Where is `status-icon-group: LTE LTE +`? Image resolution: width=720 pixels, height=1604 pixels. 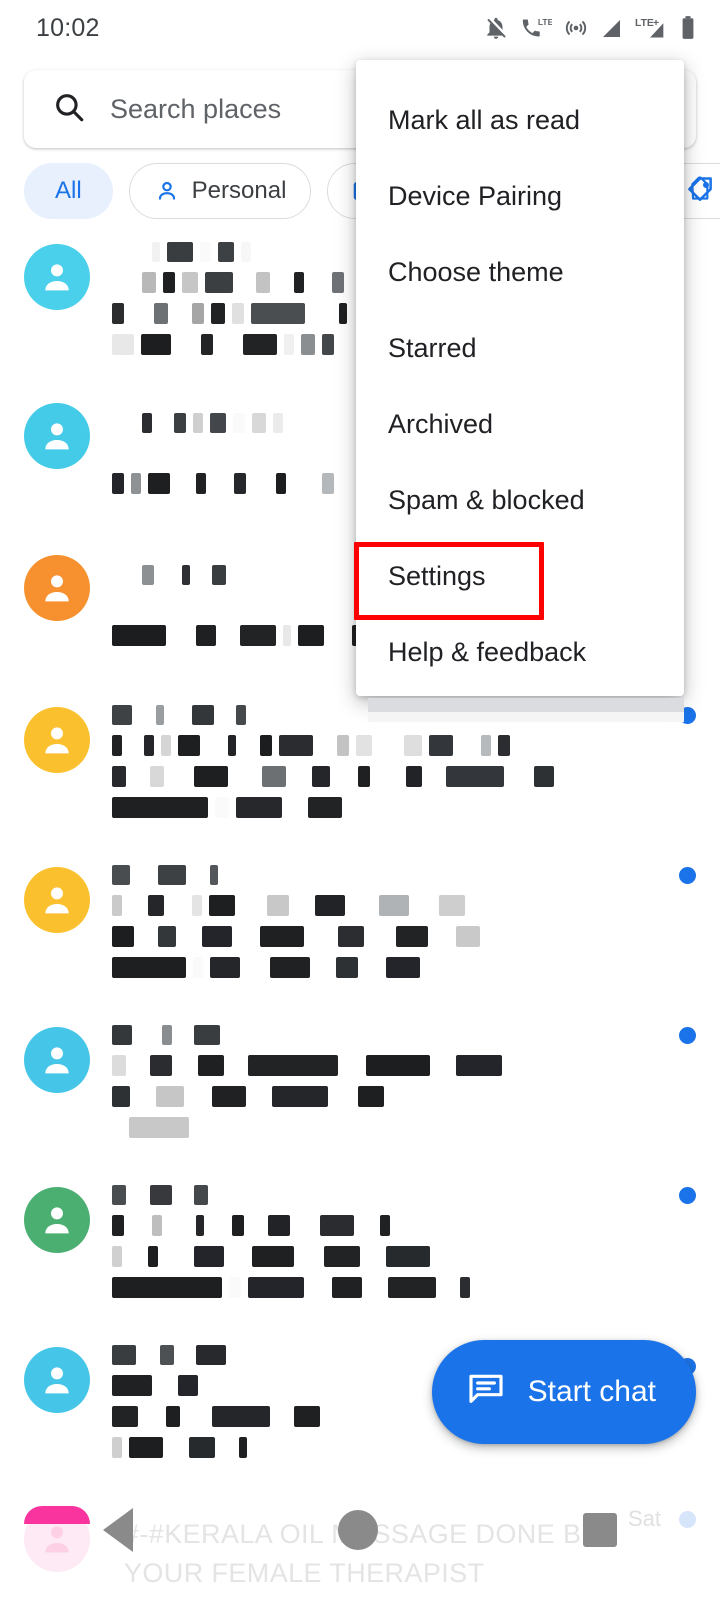 status-icon-group: LTE LTE + is located at coordinates (589, 28).